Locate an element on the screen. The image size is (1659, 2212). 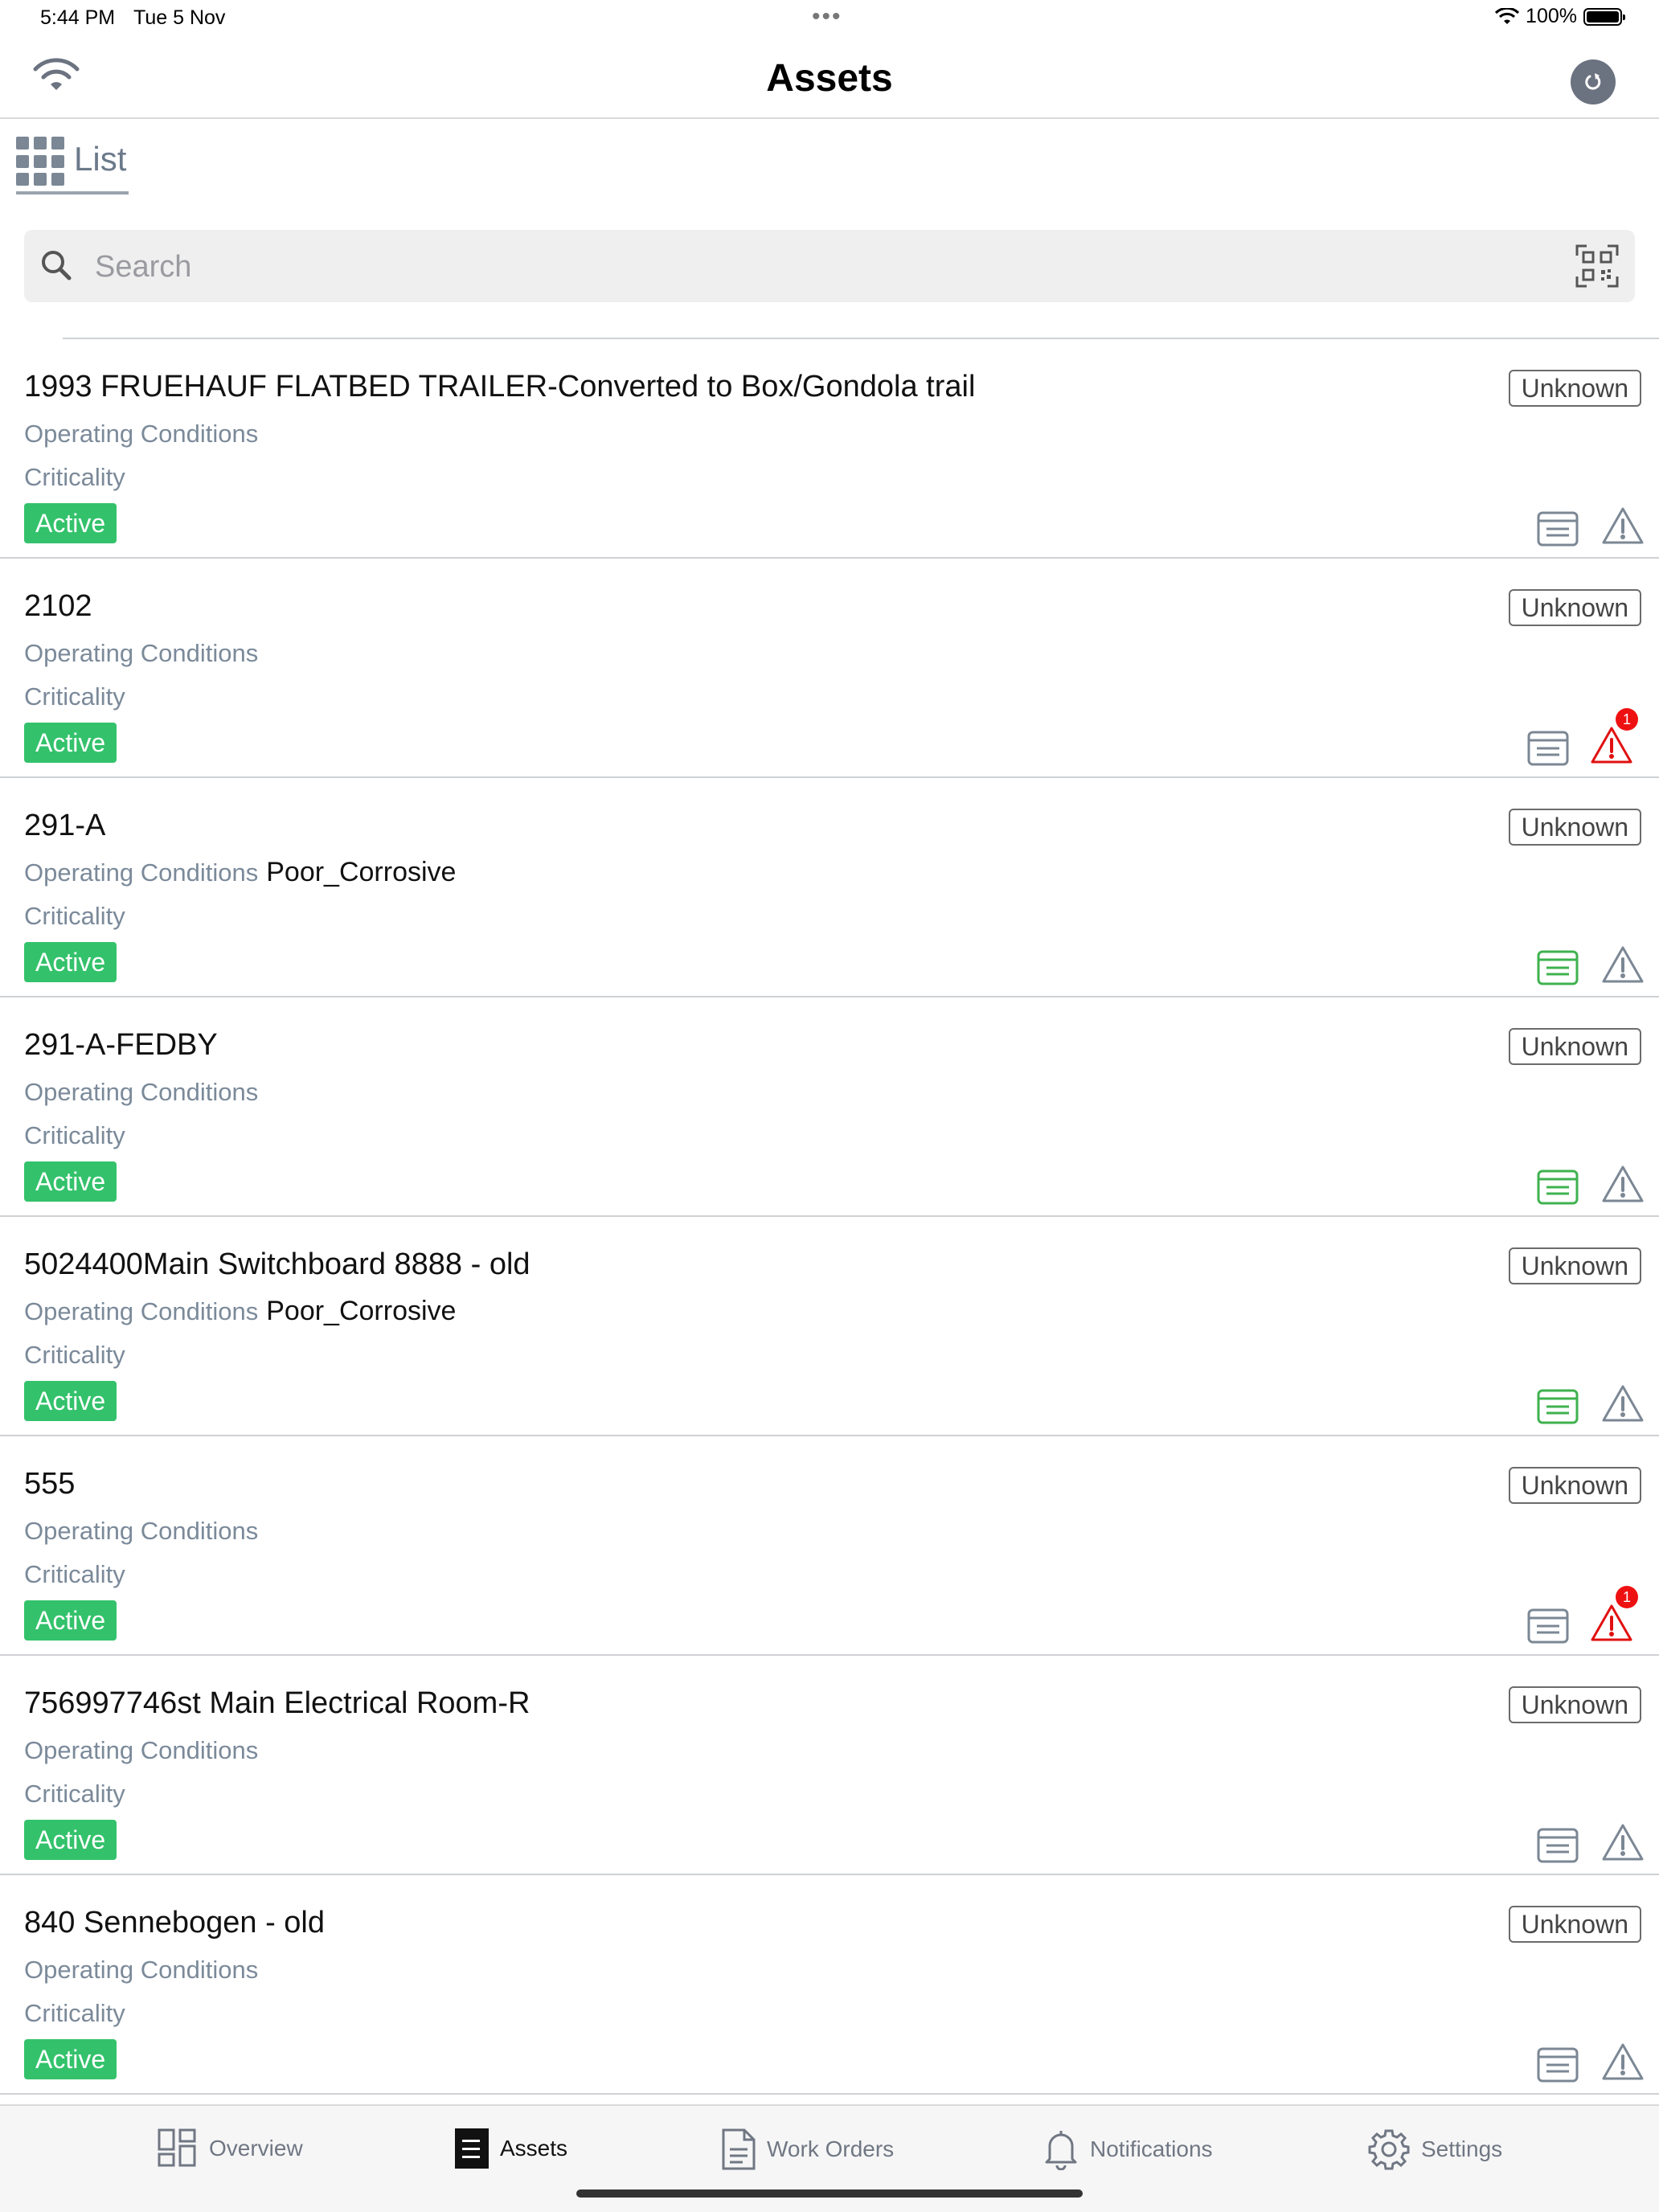
gear-icon is located at coordinates (1389, 2149).